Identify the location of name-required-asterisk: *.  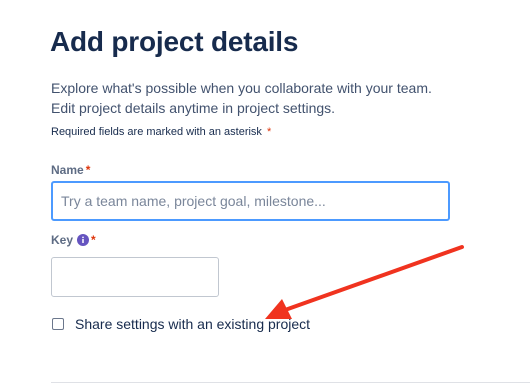
(88, 170).